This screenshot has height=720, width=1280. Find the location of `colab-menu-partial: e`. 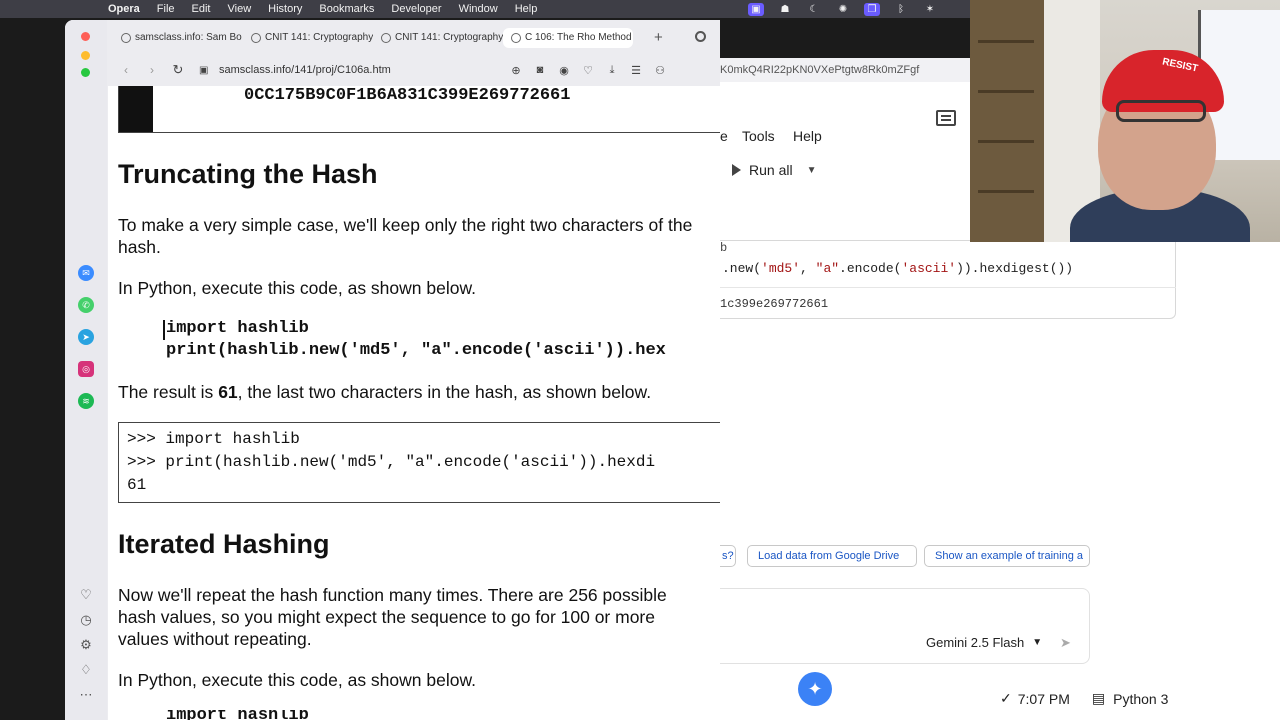

colab-menu-partial: e is located at coordinates (724, 136).